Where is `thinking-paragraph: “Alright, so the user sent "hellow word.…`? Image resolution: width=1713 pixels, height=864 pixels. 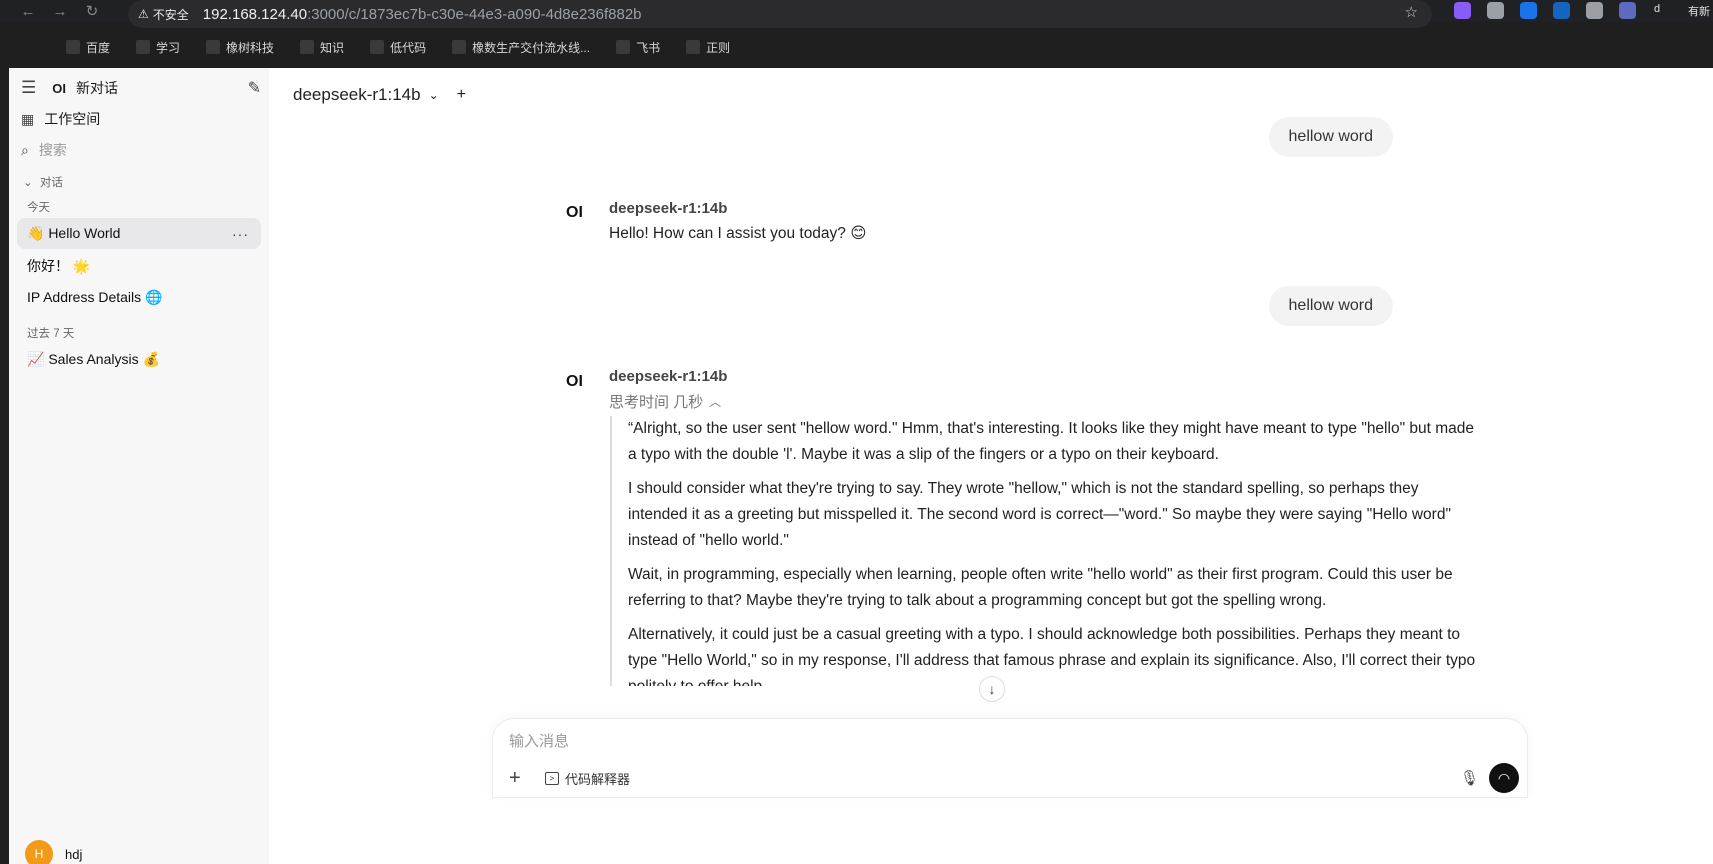
thinking-paragraph: “Alright, so the user sent "hellow word.… is located at coordinates (1051, 441).